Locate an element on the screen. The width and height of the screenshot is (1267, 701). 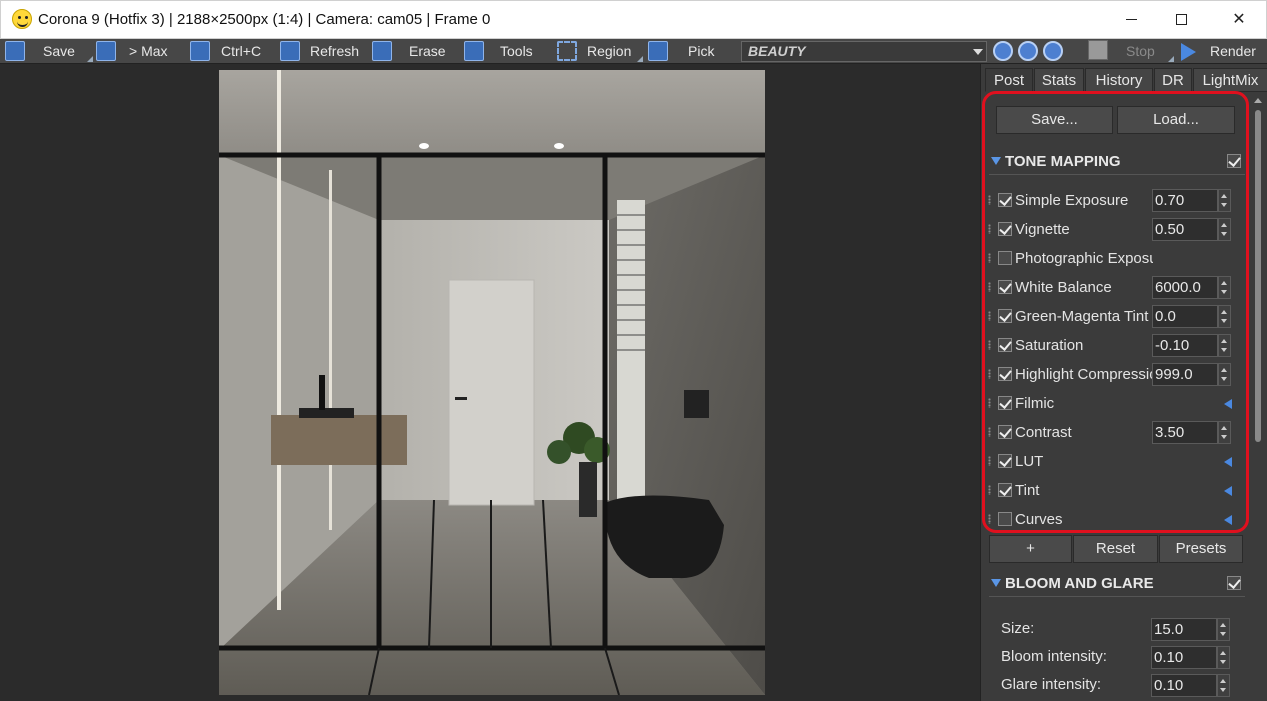
value-spinner: 999.0 is located at coordinates (1191, 374).